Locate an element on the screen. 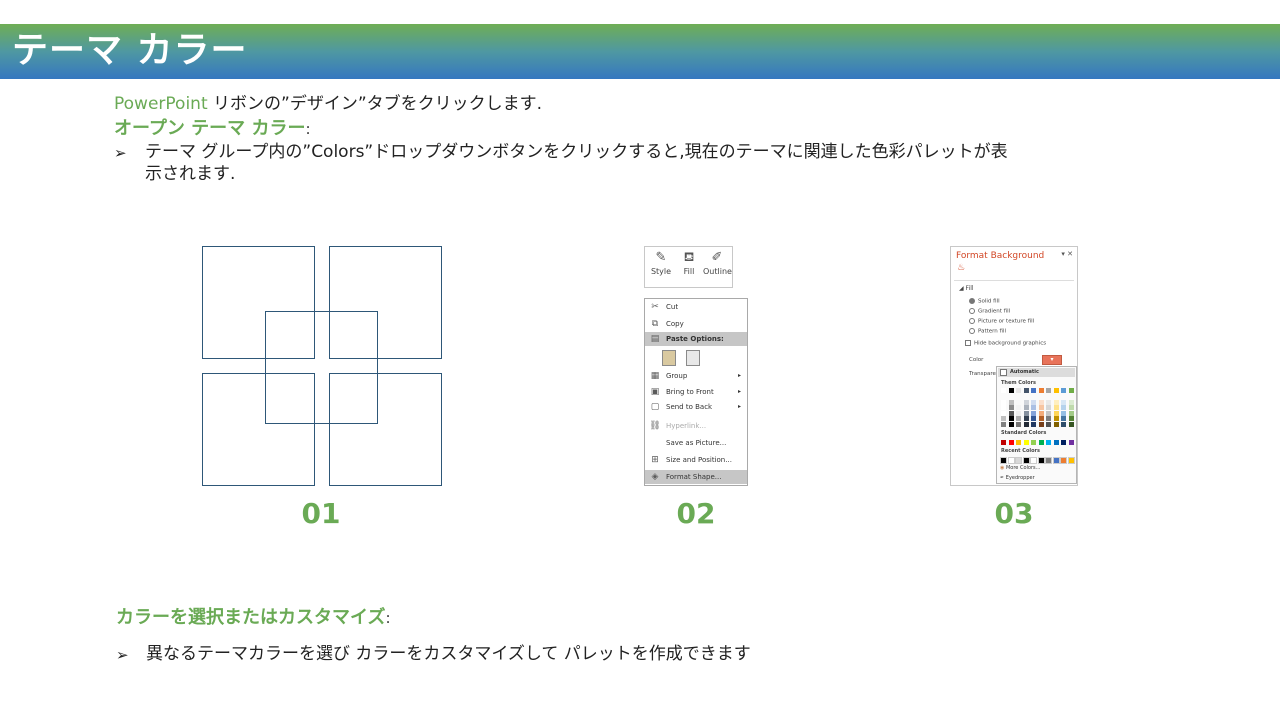 This screenshot has width=1280, height=720. option-gradient-fill: Gradient fill is located at coordinates (989, 311).